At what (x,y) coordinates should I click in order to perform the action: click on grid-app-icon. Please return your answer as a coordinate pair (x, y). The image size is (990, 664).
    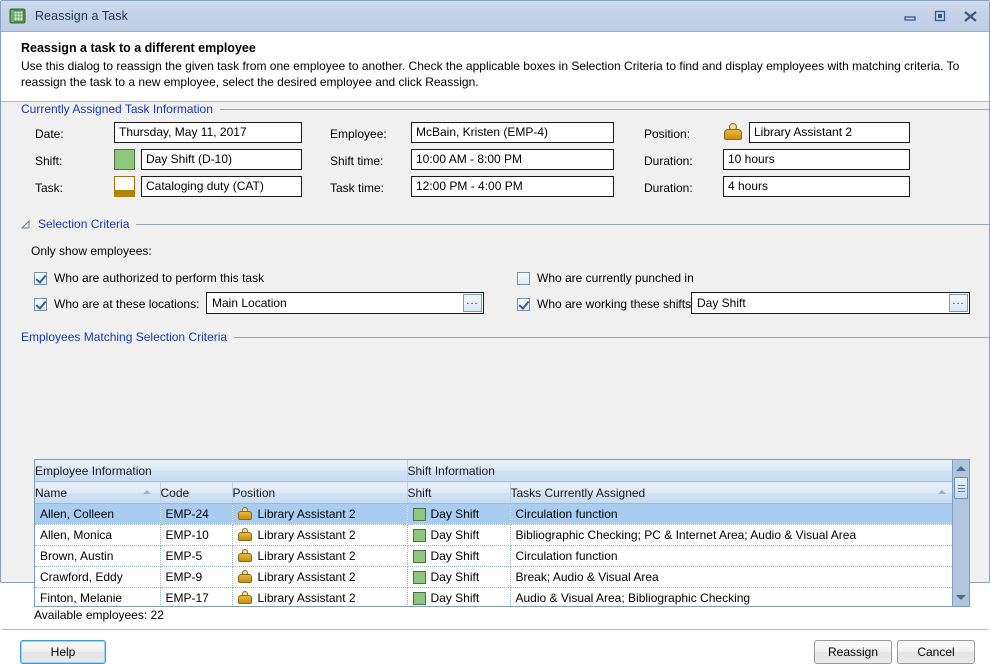
    Looking at the image, I should click on (18, 16).